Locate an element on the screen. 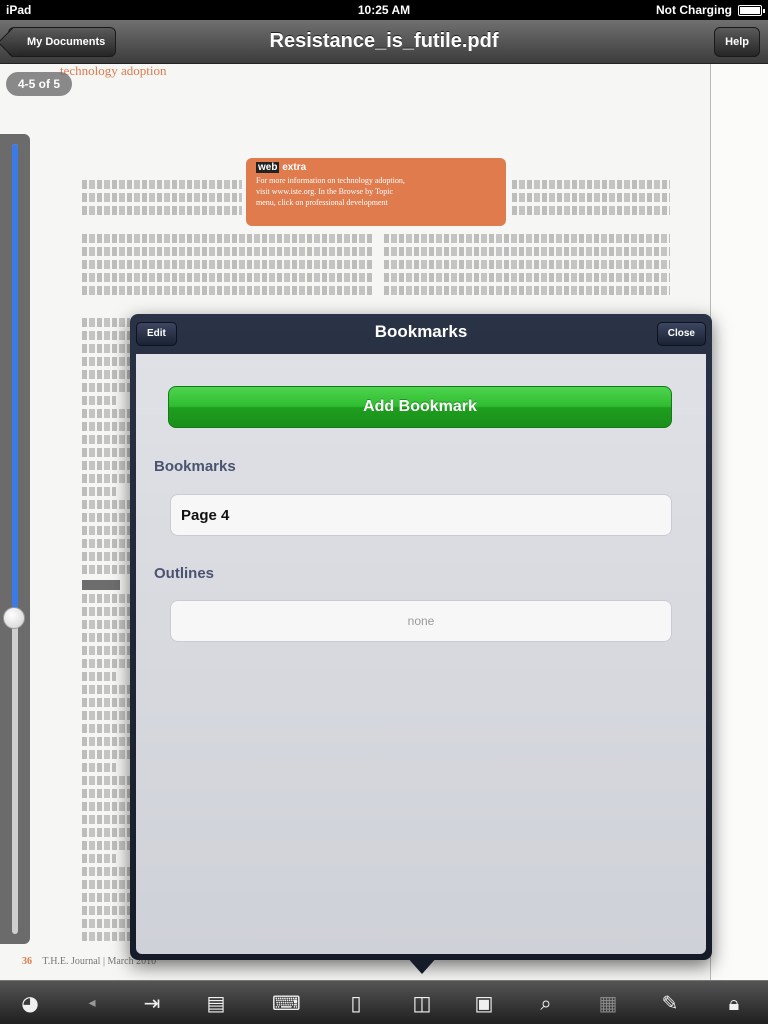  bookmark-book-icon: ◫ is located at coordinates (422, 1003).